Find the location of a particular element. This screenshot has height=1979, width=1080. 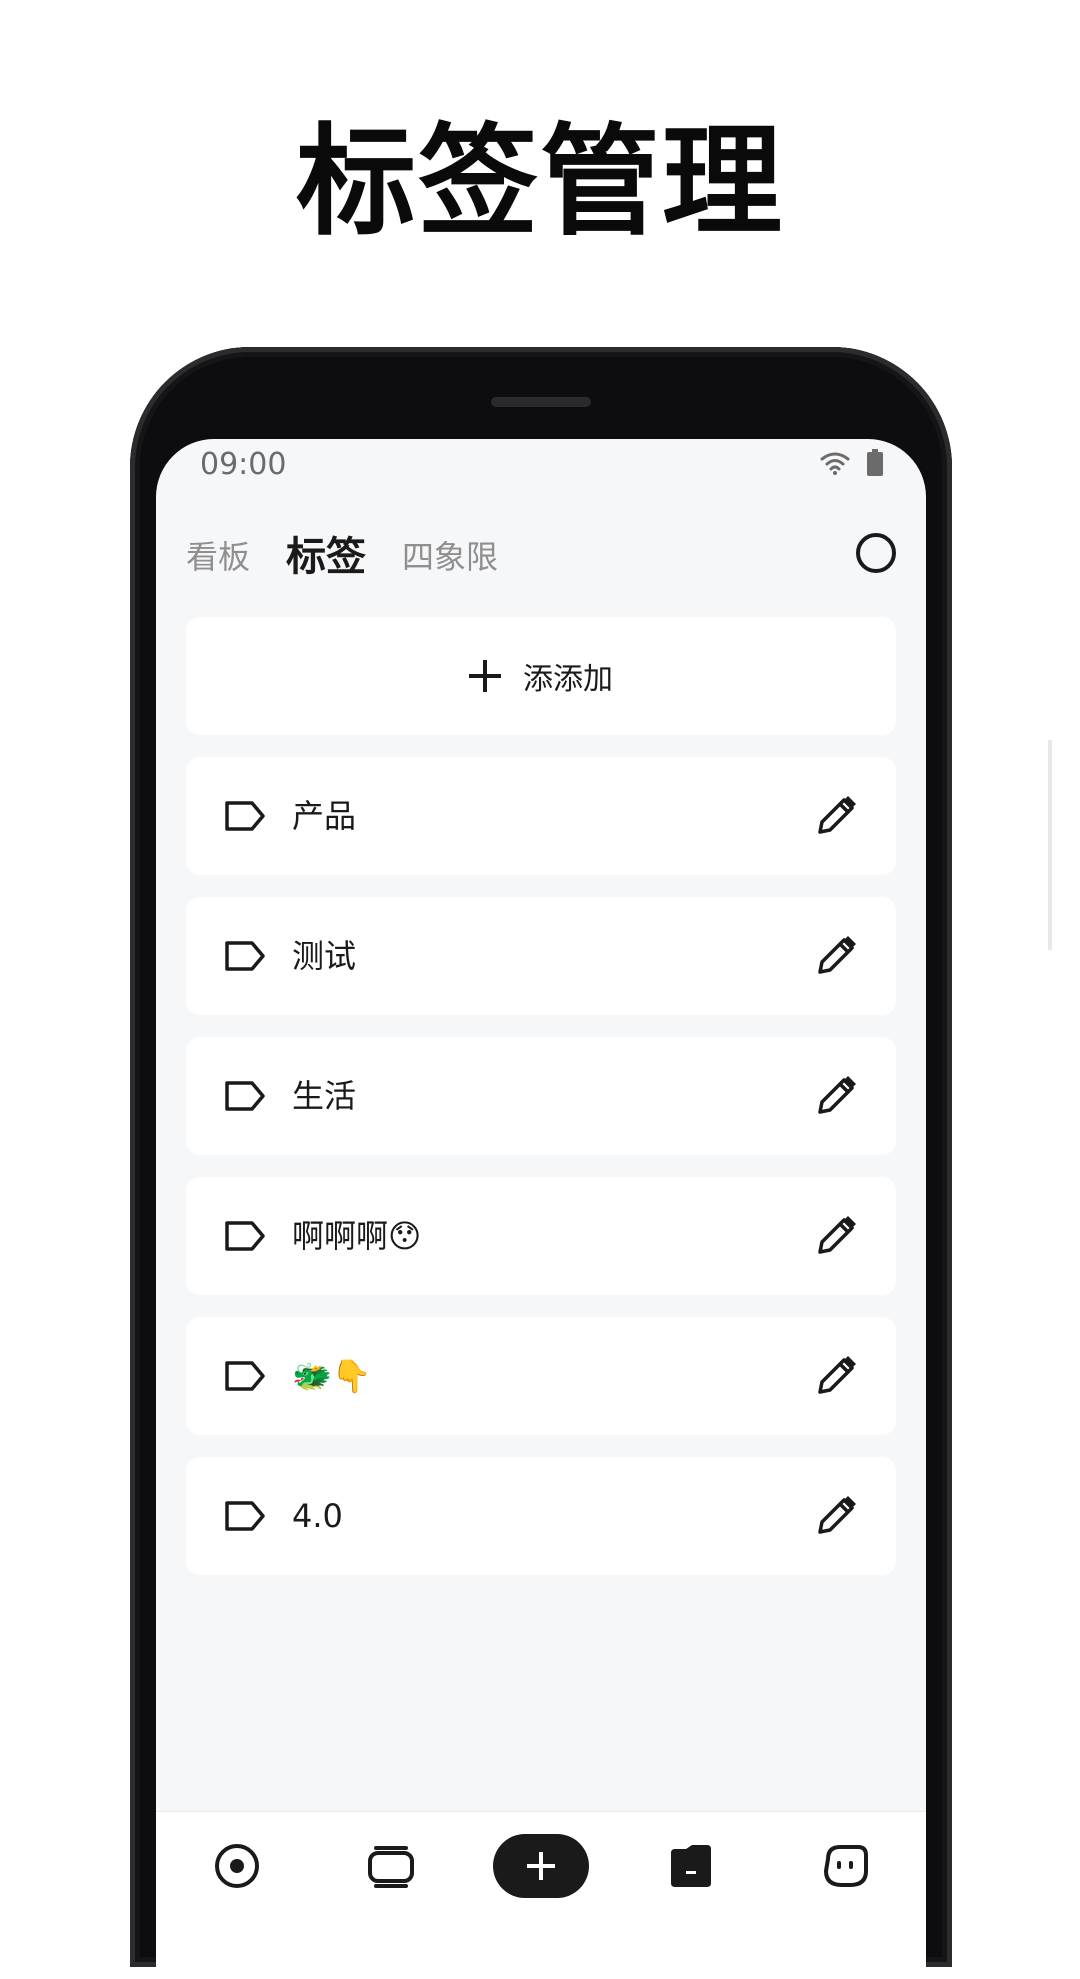

face-icon is located at coordinates (845, 1866).